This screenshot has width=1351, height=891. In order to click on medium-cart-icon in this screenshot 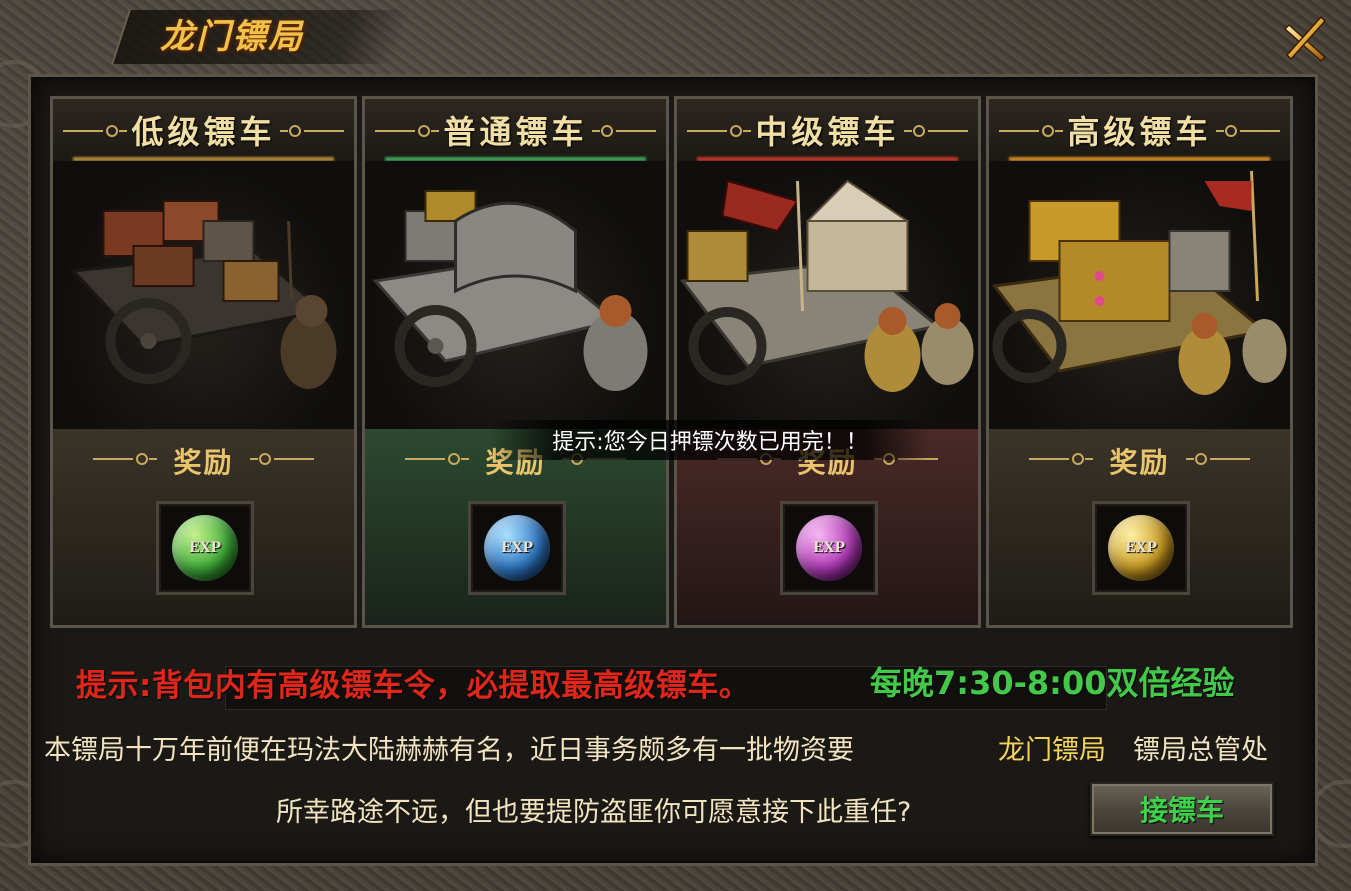, I will do `click(826, 285)`.